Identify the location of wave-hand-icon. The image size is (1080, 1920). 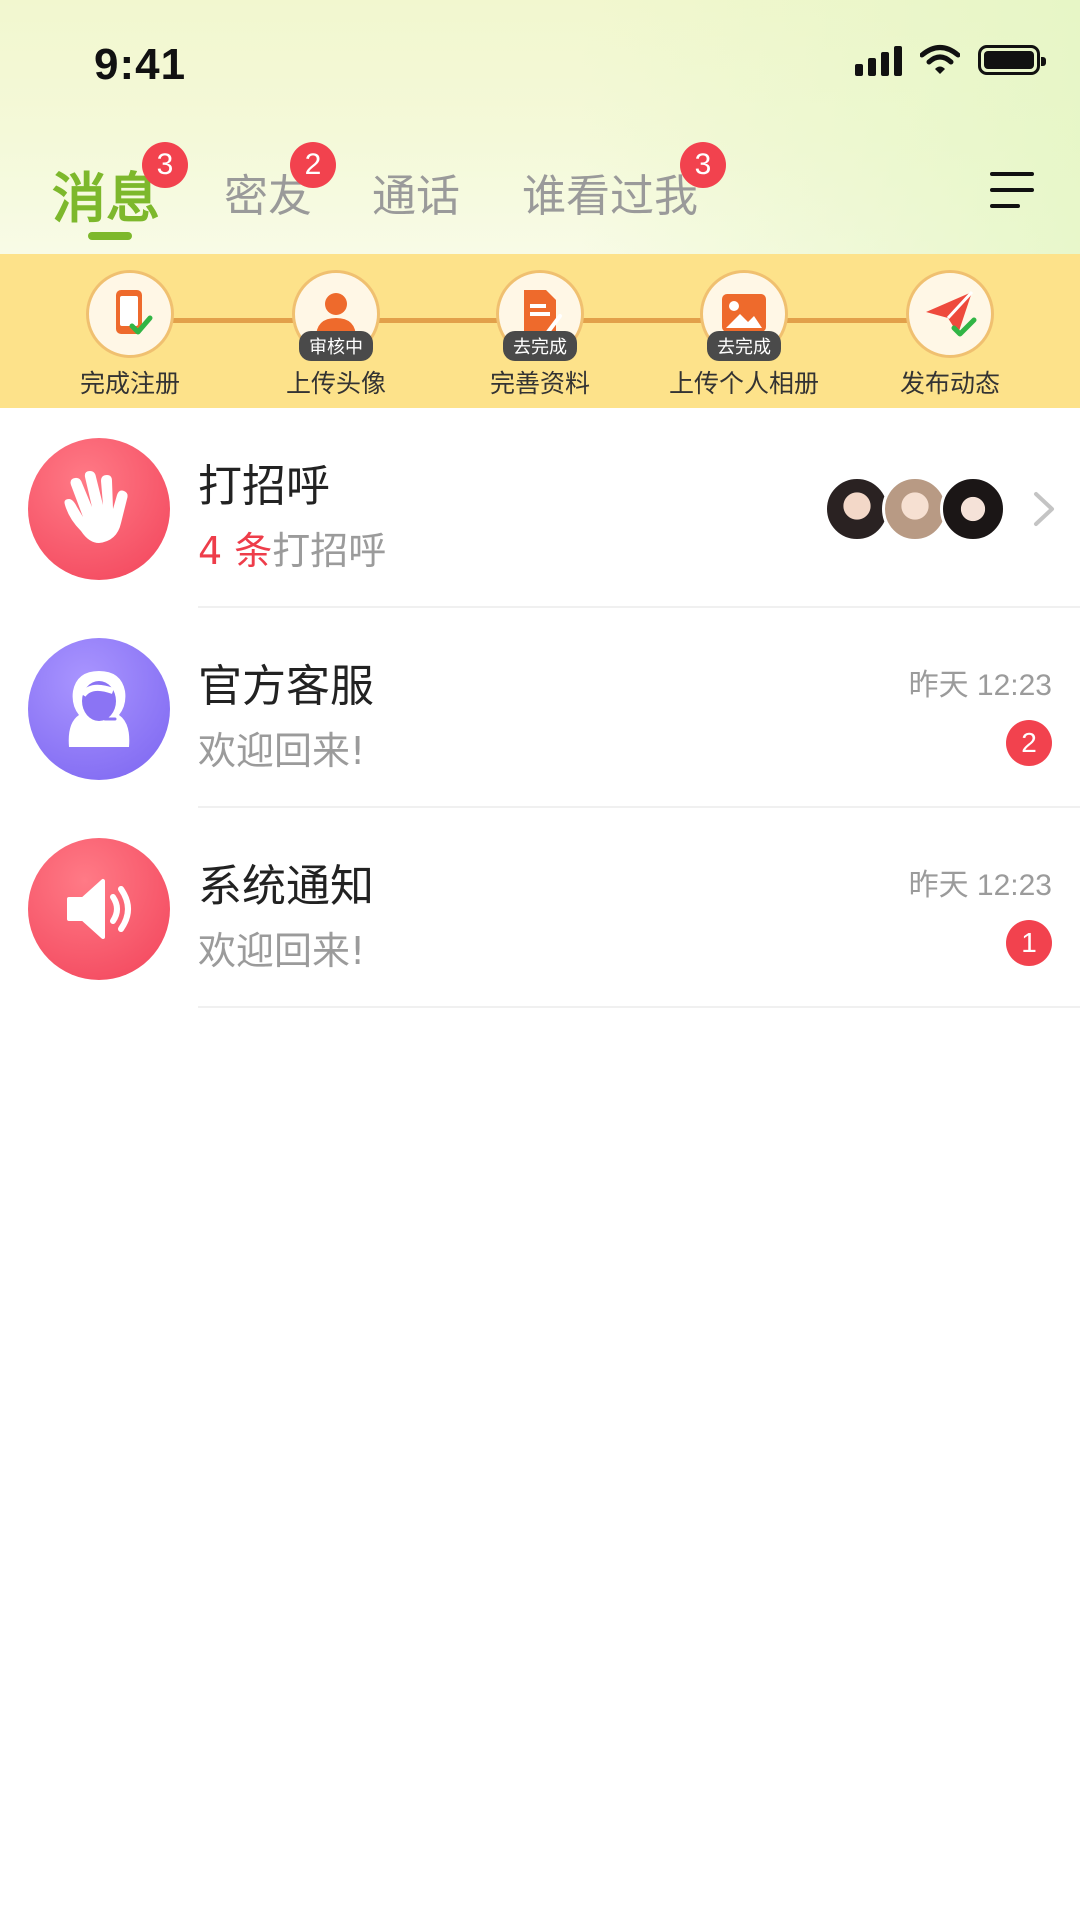
(99, 509).